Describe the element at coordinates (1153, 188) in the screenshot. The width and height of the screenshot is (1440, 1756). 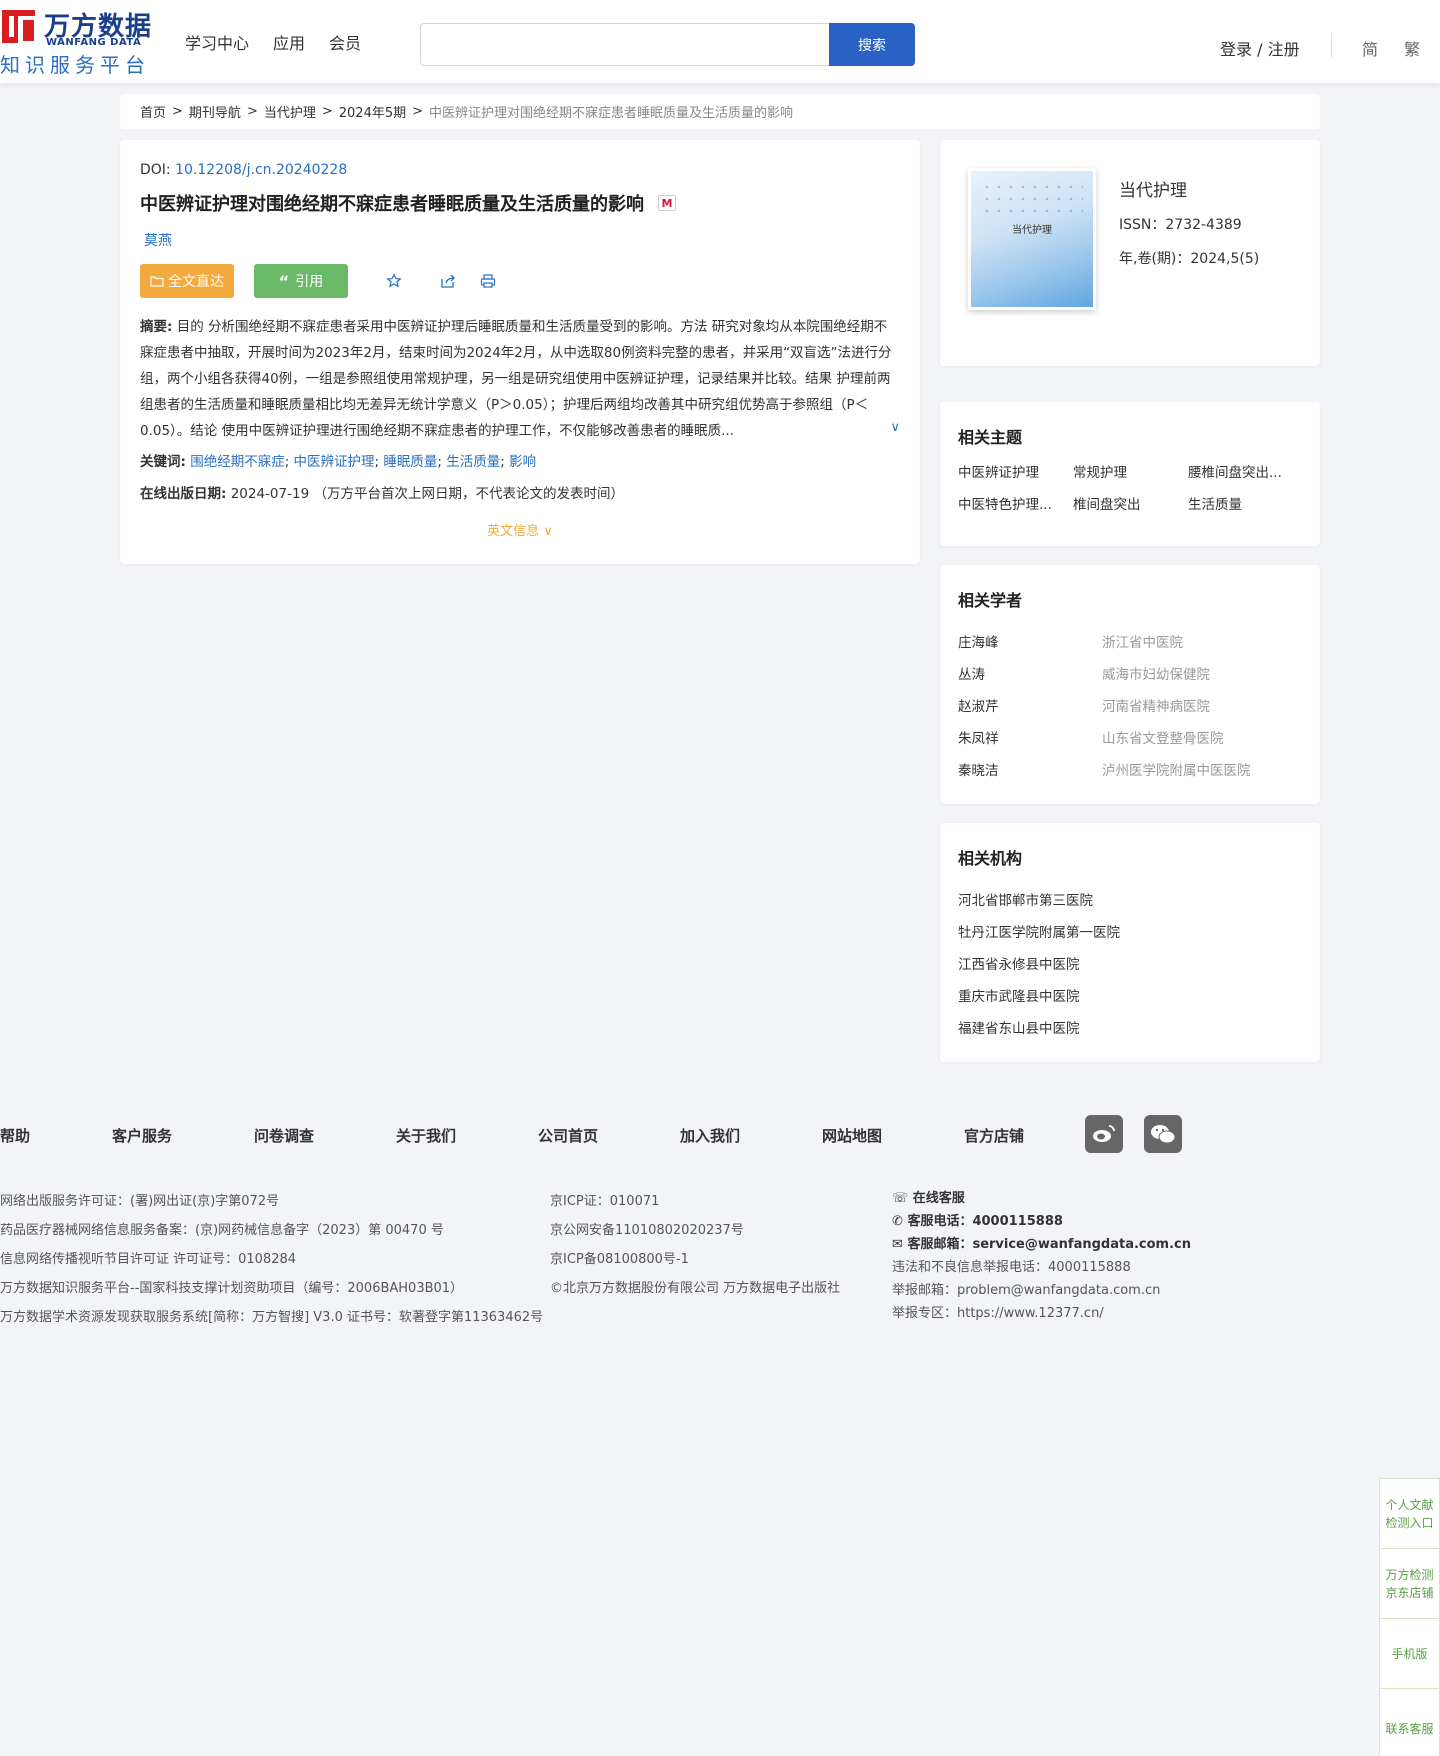
I see `journal-name: 当代护理` at that location.